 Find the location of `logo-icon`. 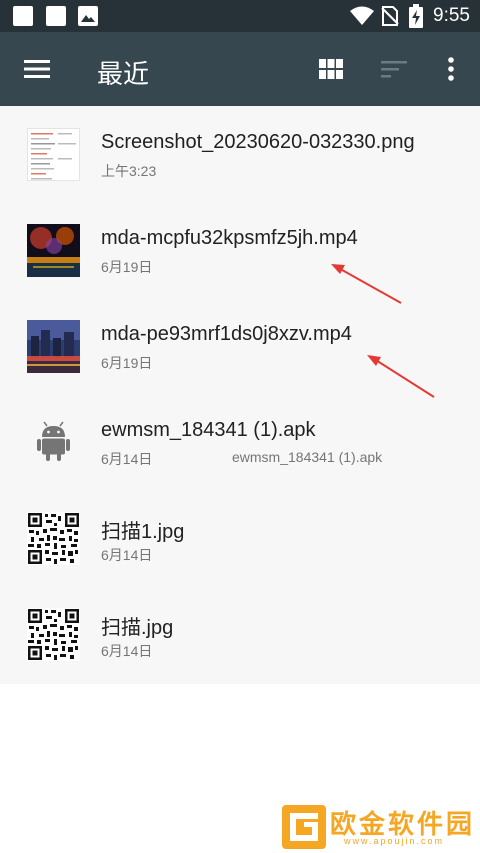

logo-icon is located at coordinates (304, 827).